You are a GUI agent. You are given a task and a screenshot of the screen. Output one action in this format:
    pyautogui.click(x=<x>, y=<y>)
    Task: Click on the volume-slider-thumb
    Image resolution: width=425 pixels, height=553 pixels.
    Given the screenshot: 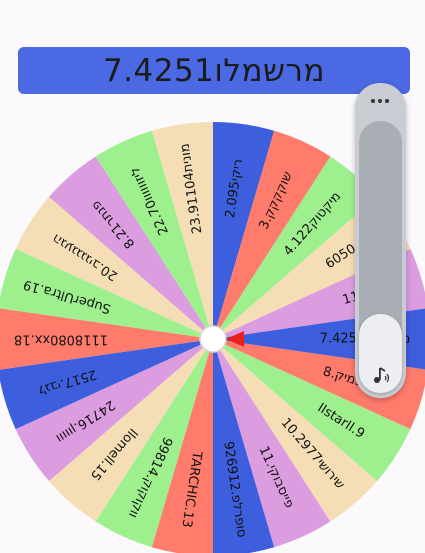 What is the action you would take?
    pyautogui.click(x=380, y=353)
    